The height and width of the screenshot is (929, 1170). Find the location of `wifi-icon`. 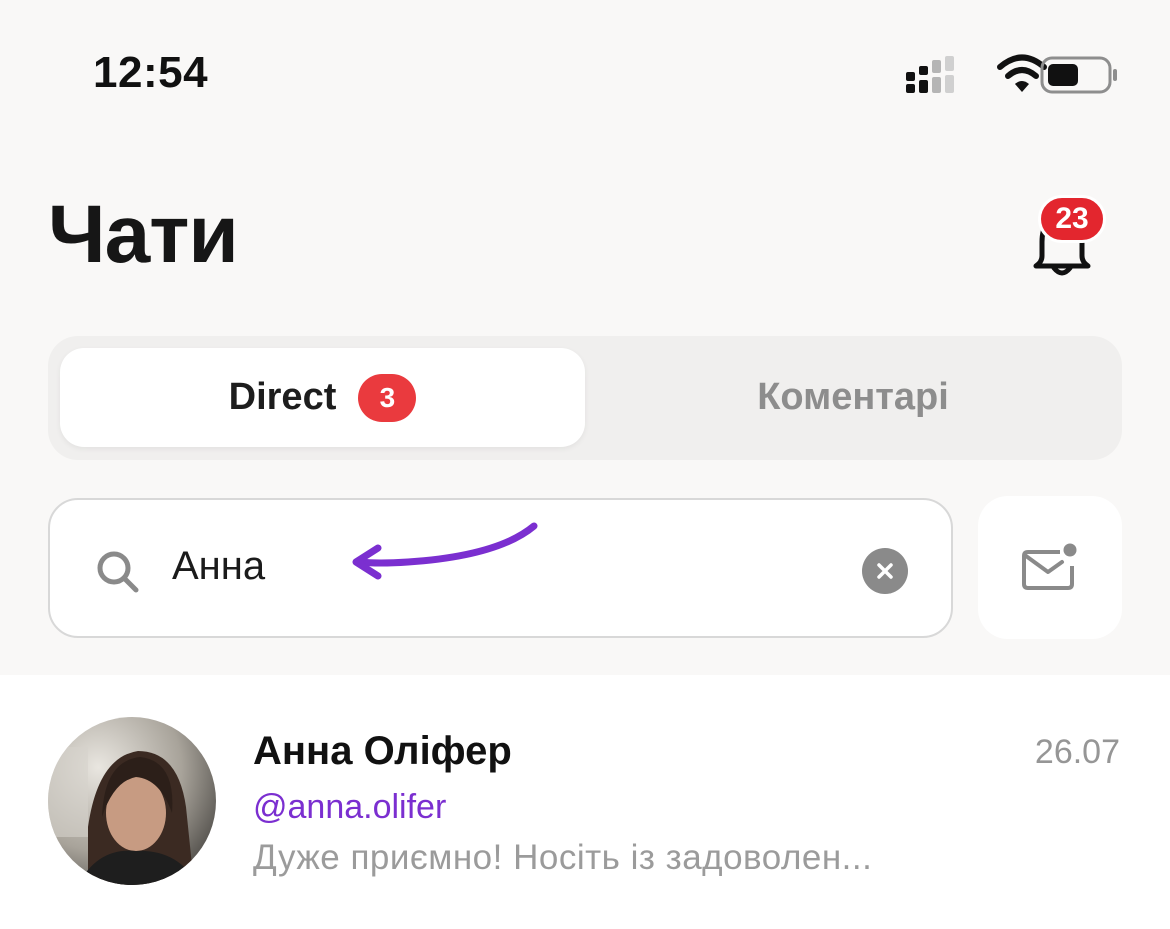

wifi-icon is located at coordinates (1022, 73).